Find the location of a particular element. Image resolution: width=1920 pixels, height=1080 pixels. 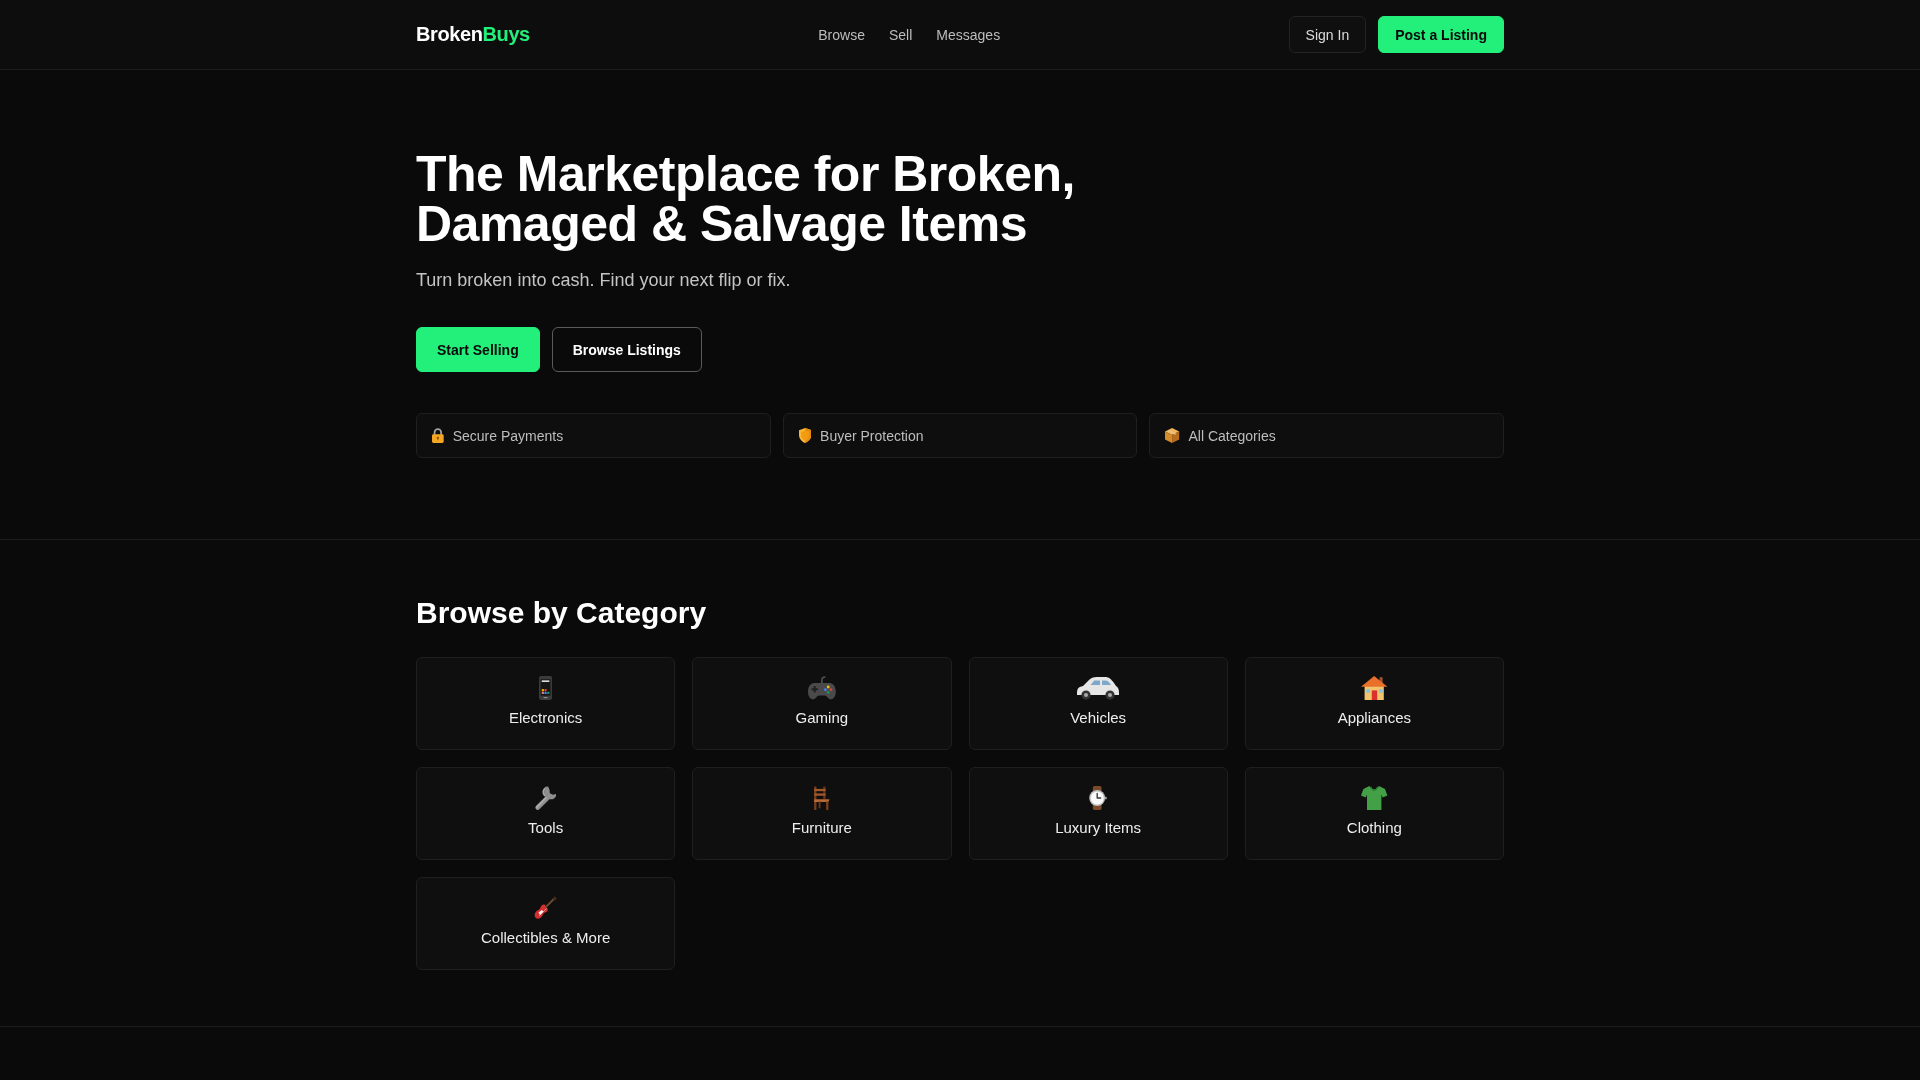

nav-link: Browse is located at coordinates (841, 34).